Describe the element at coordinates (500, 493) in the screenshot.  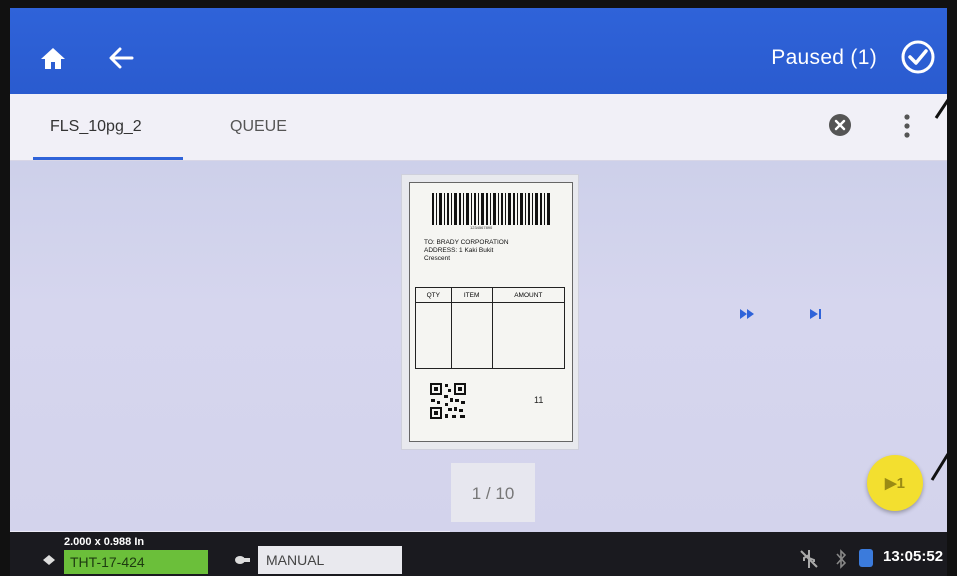
I see `total-pages: / 10` at that location.